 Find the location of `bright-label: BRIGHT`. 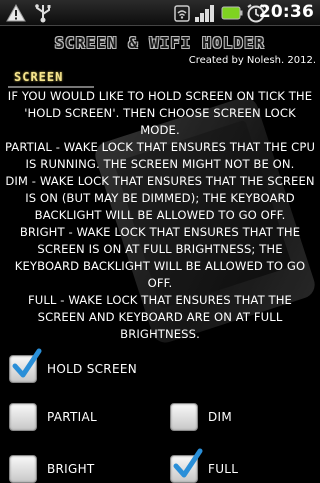

bright-label: BRIGHT is located at coordinates (71, 469).